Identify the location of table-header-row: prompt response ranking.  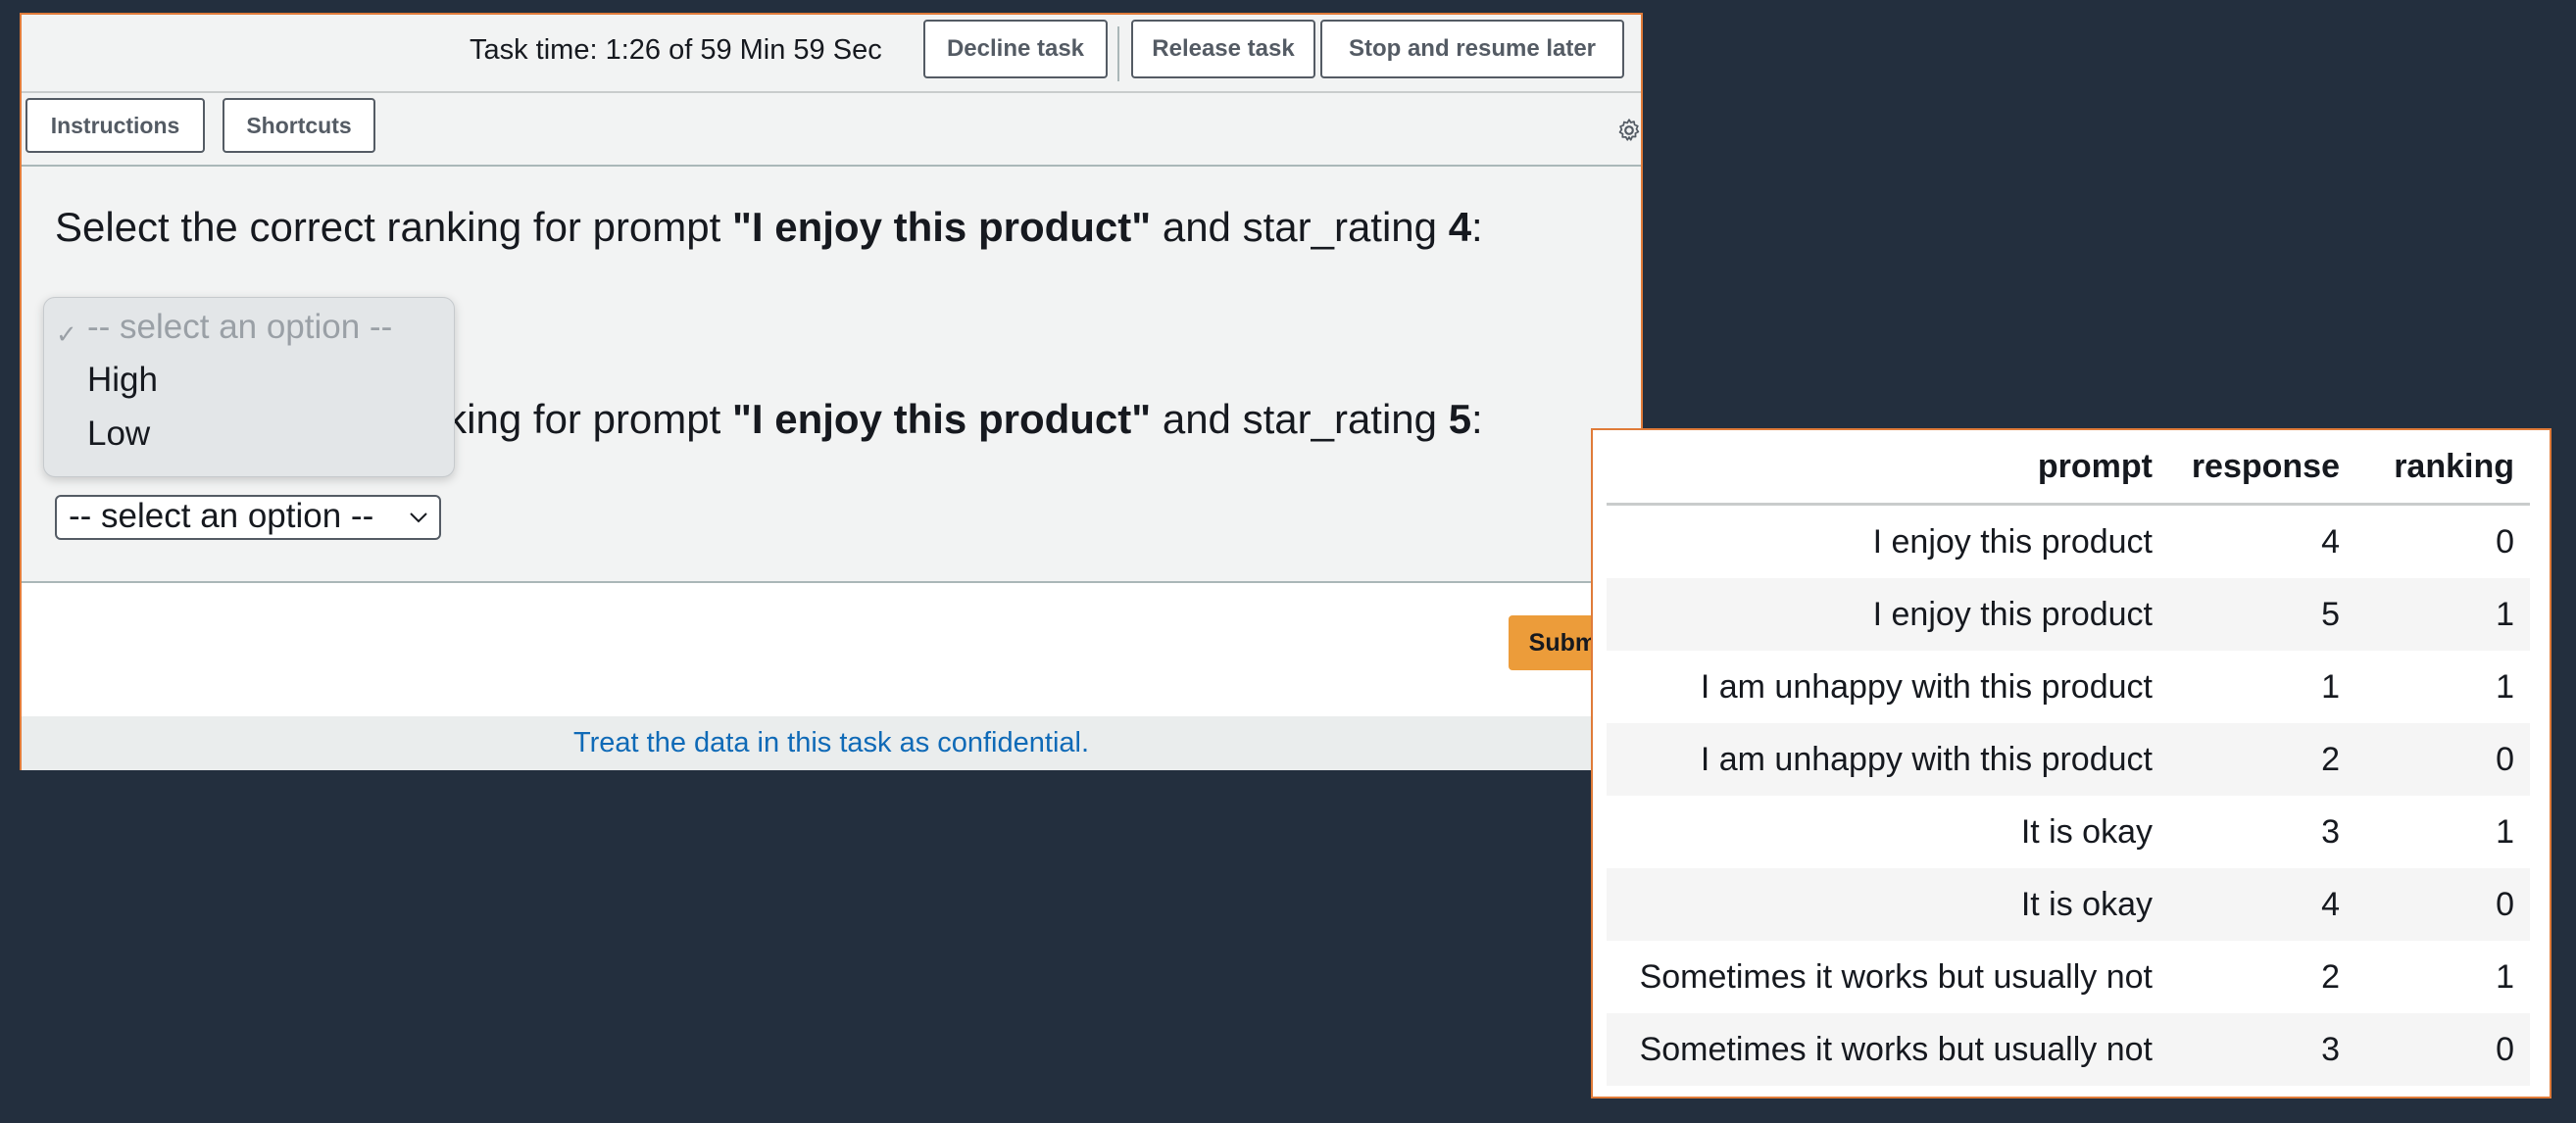
(2068, 468).